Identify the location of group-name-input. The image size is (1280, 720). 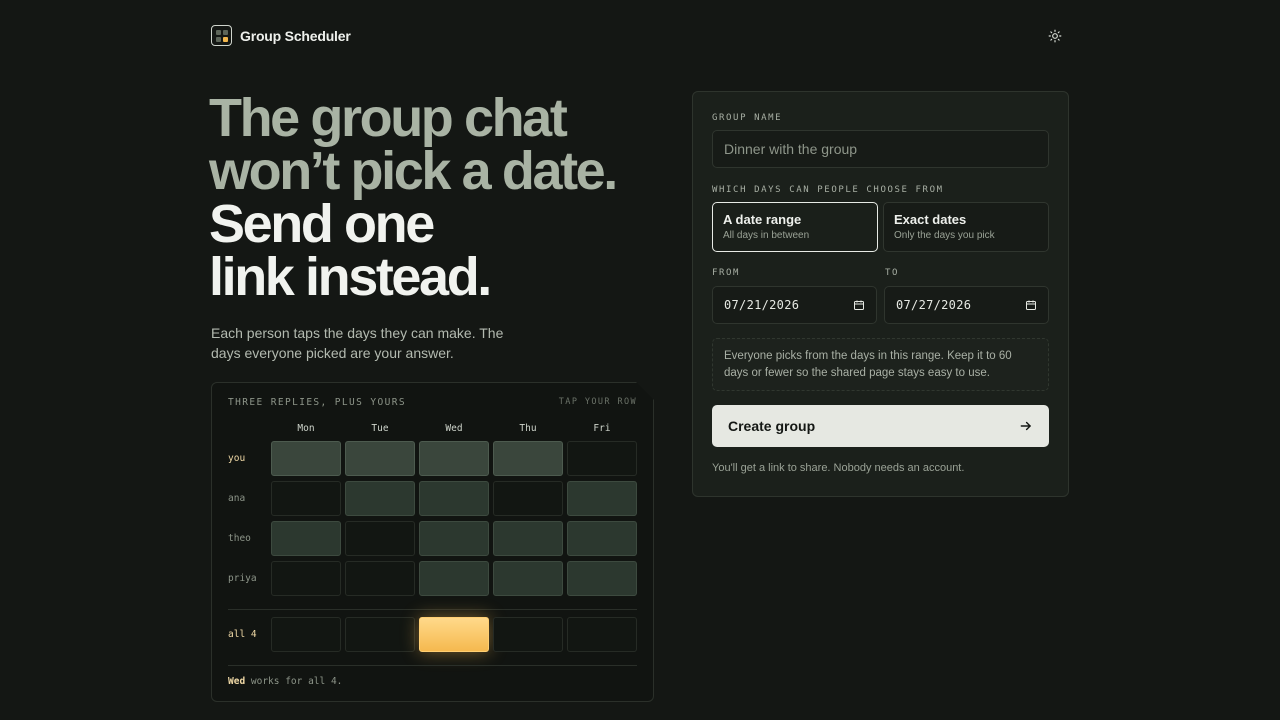
(880, 149).